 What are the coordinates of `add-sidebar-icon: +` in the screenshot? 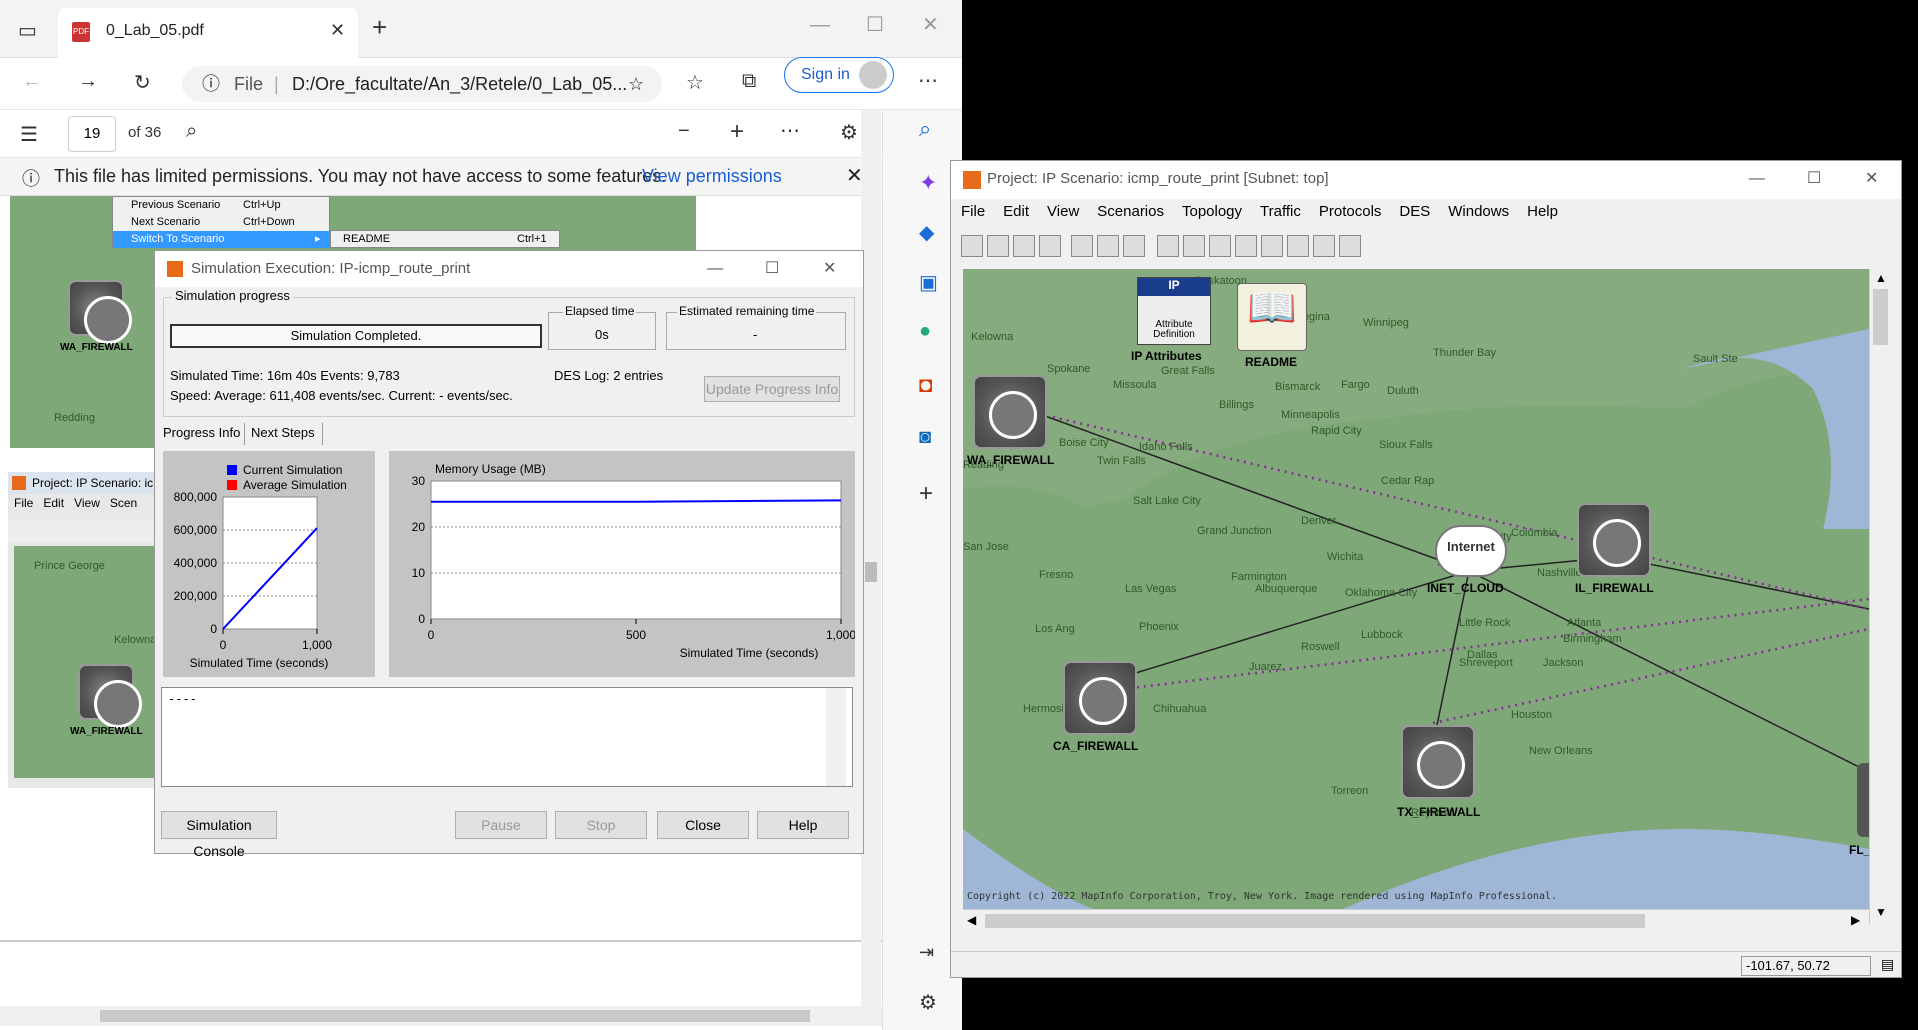 It's located at (926, 494).